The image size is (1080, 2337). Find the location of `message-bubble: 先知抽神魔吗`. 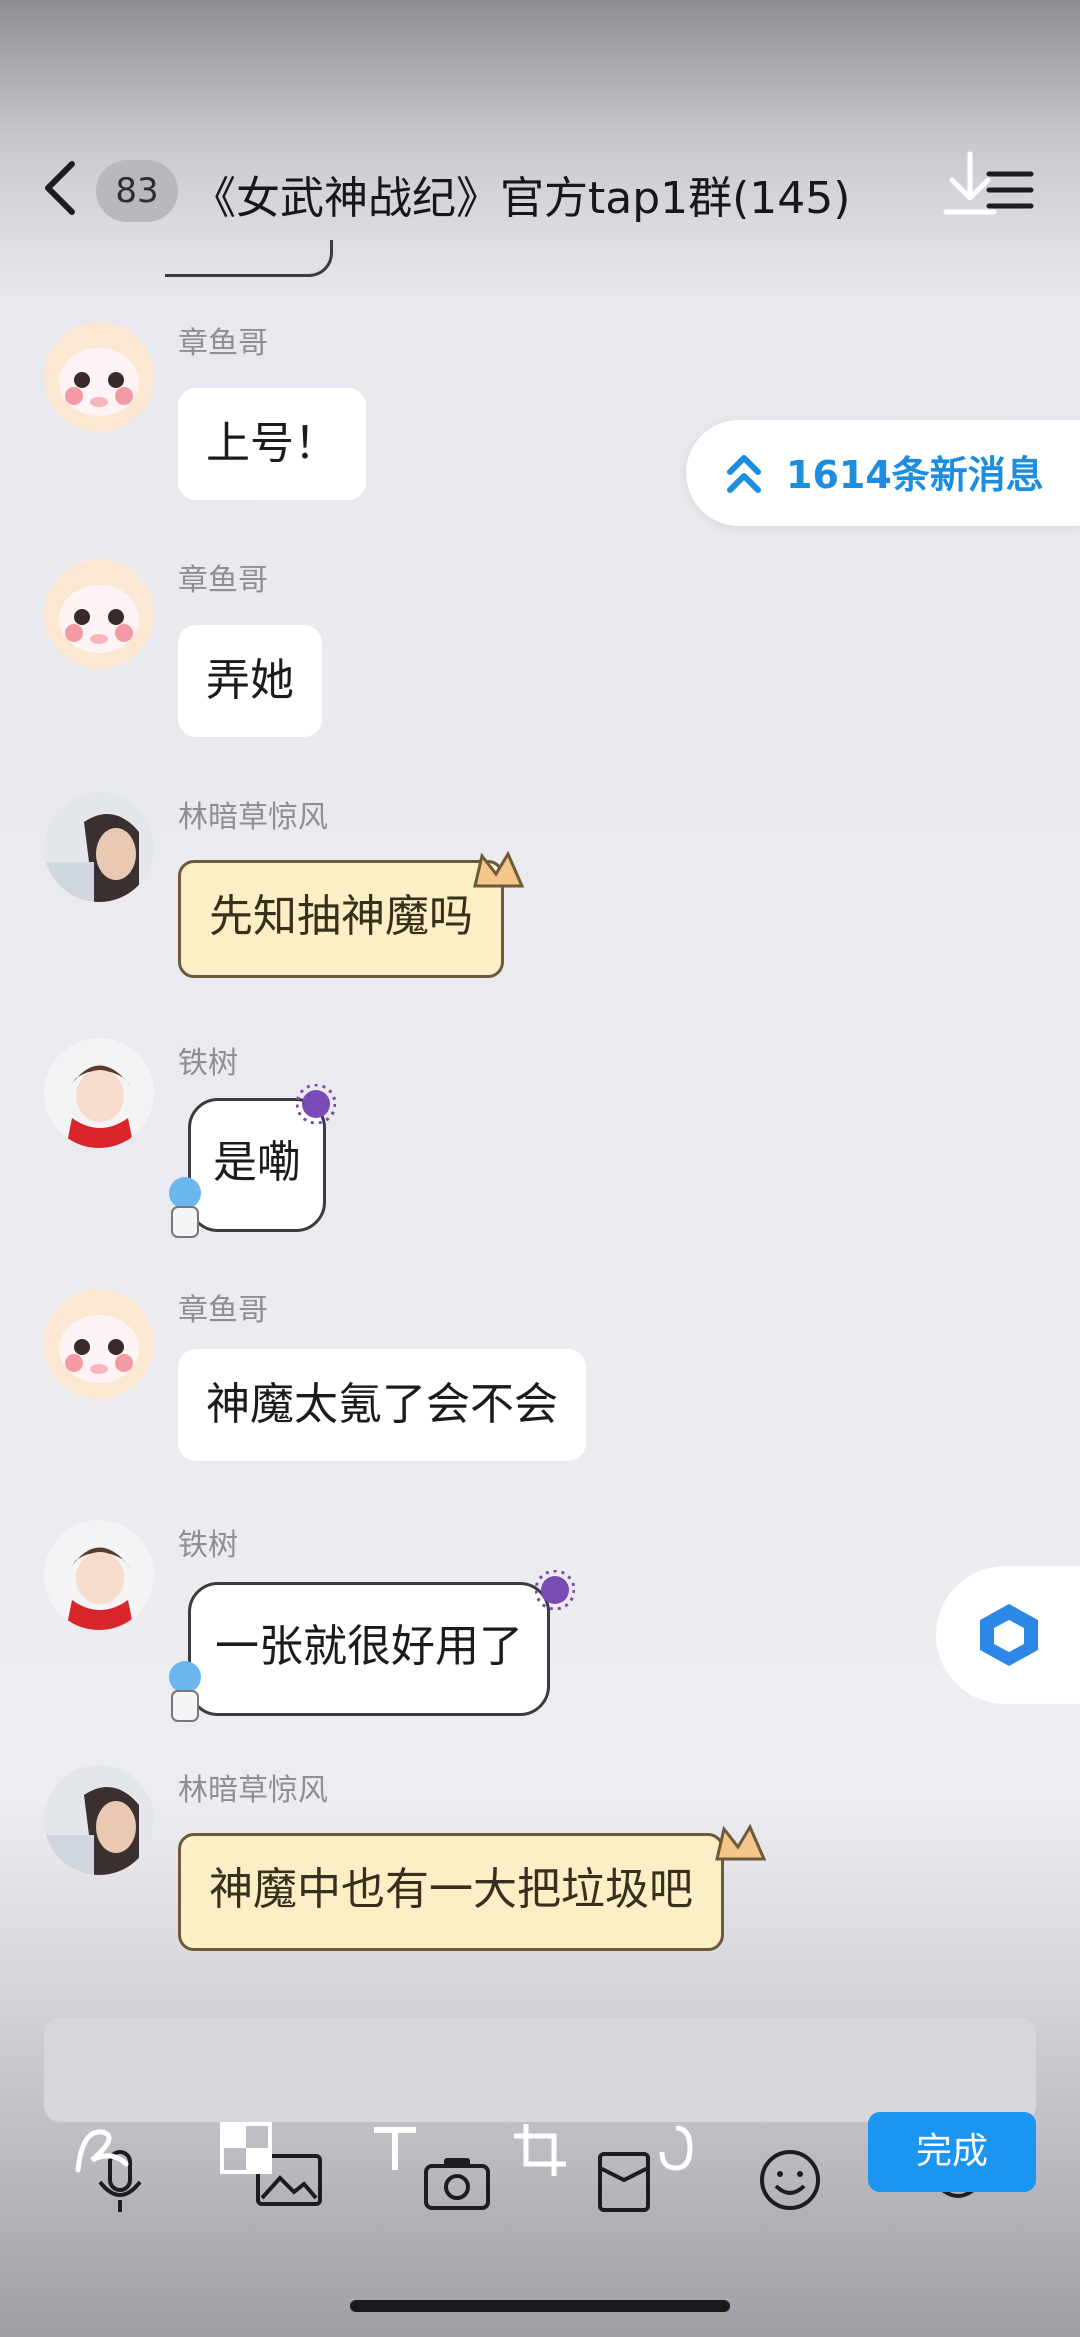

message-bubble: 先知抽神魔吗 is located at coordinates (341, 919).